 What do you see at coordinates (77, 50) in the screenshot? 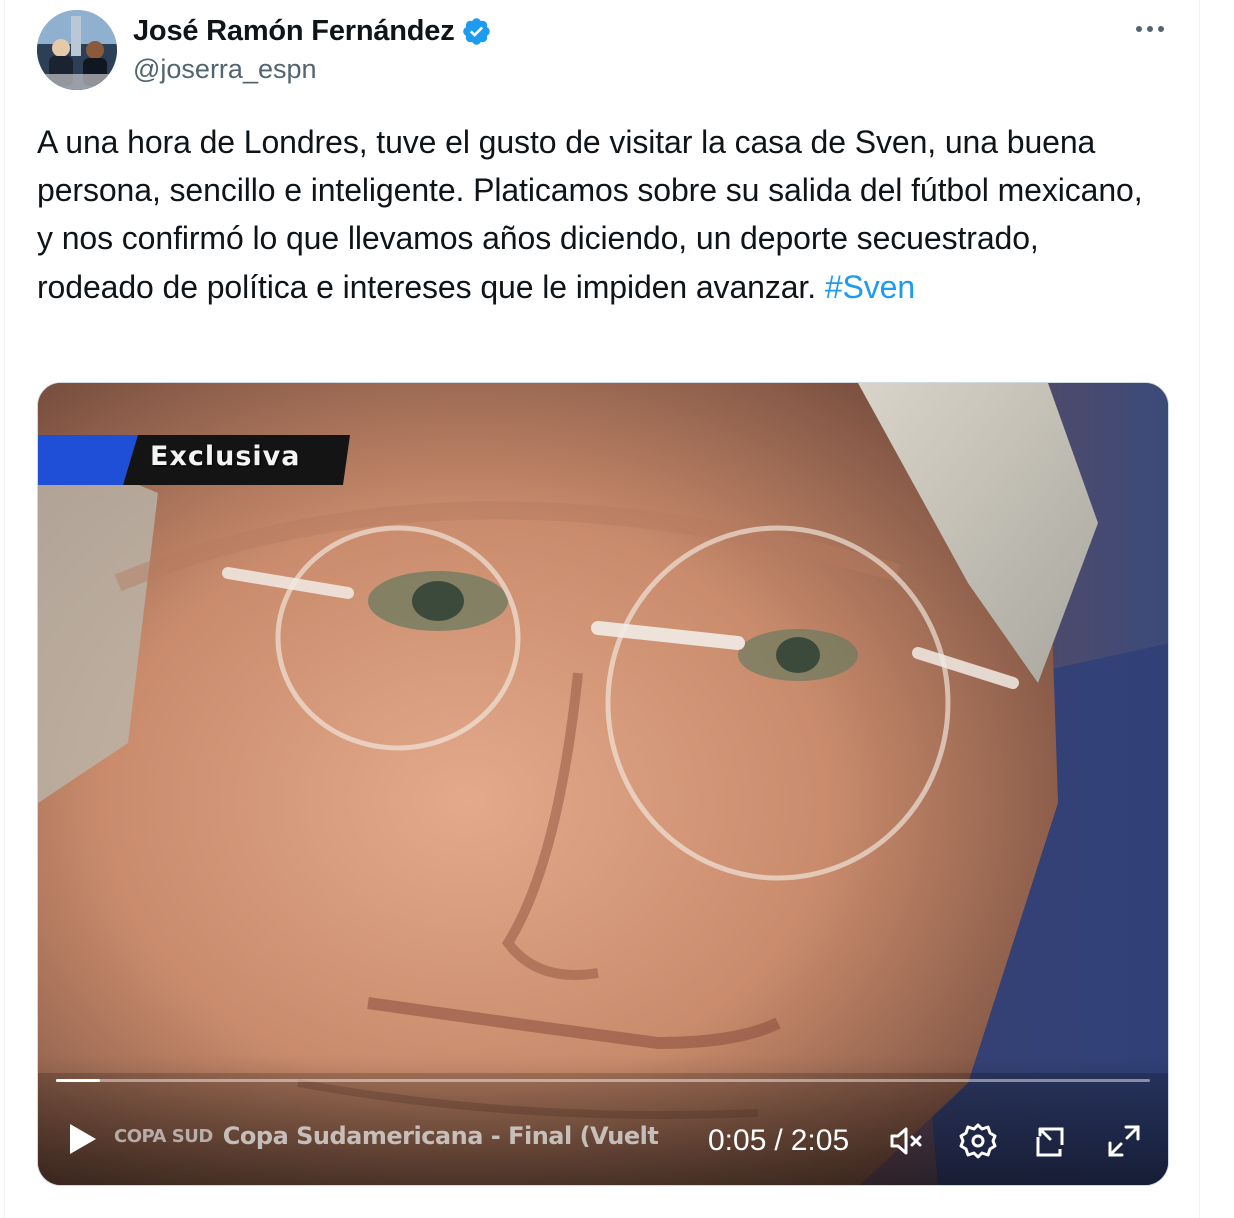
I see `avatar` at bounding box center [77, 50].